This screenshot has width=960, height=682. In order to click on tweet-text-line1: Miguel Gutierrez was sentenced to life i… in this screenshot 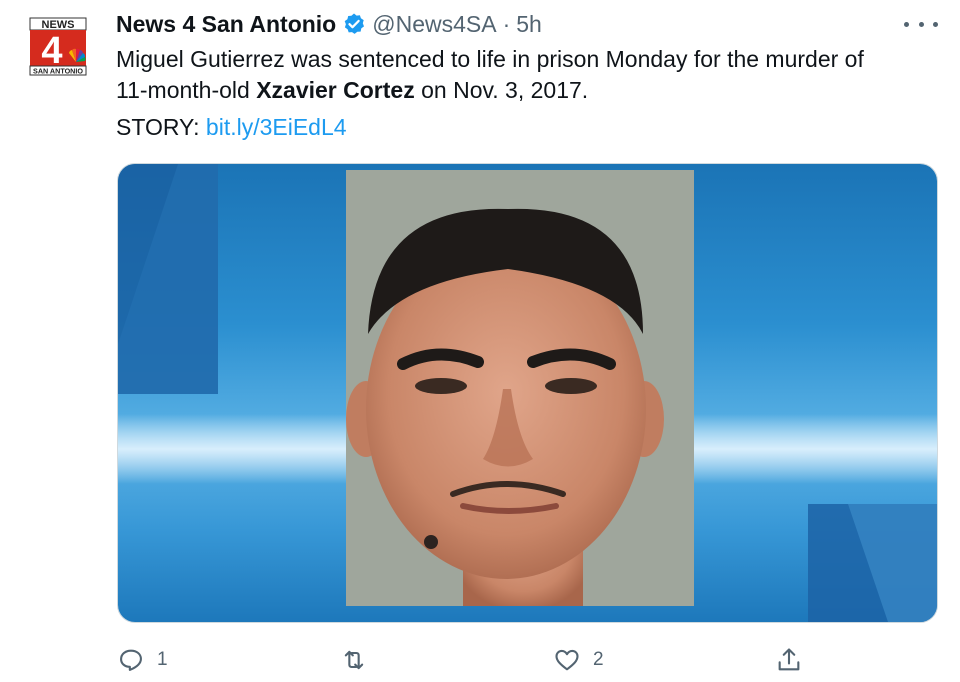, I will do `click(490, 59)`.